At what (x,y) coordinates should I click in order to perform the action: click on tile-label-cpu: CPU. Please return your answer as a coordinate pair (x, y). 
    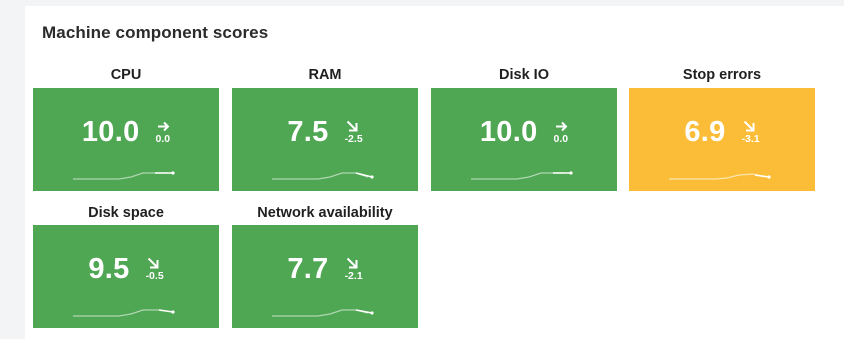
    Looking at the image, I should click on (126, 75).